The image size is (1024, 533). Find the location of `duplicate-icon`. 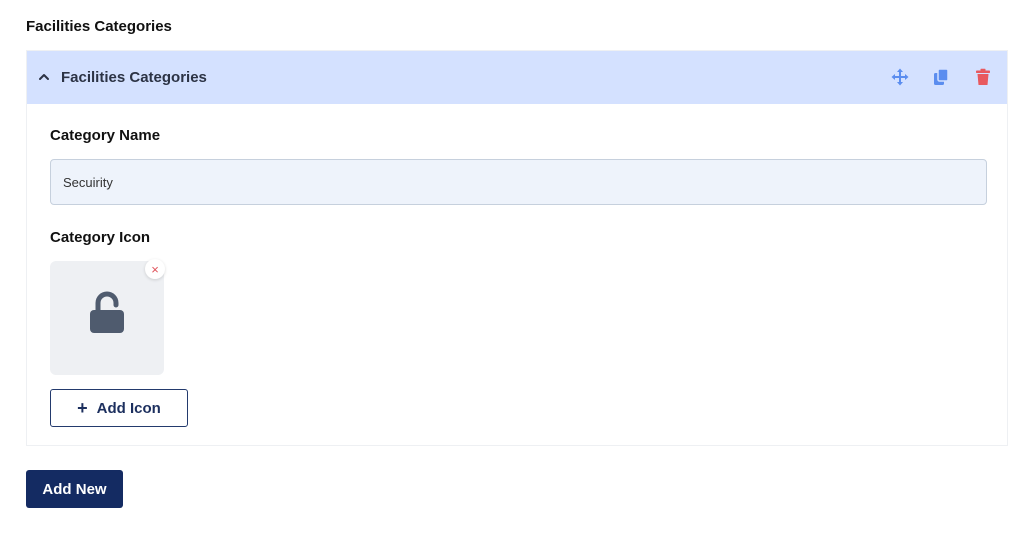

duplicate-icon is located at coordinates (941, 77).